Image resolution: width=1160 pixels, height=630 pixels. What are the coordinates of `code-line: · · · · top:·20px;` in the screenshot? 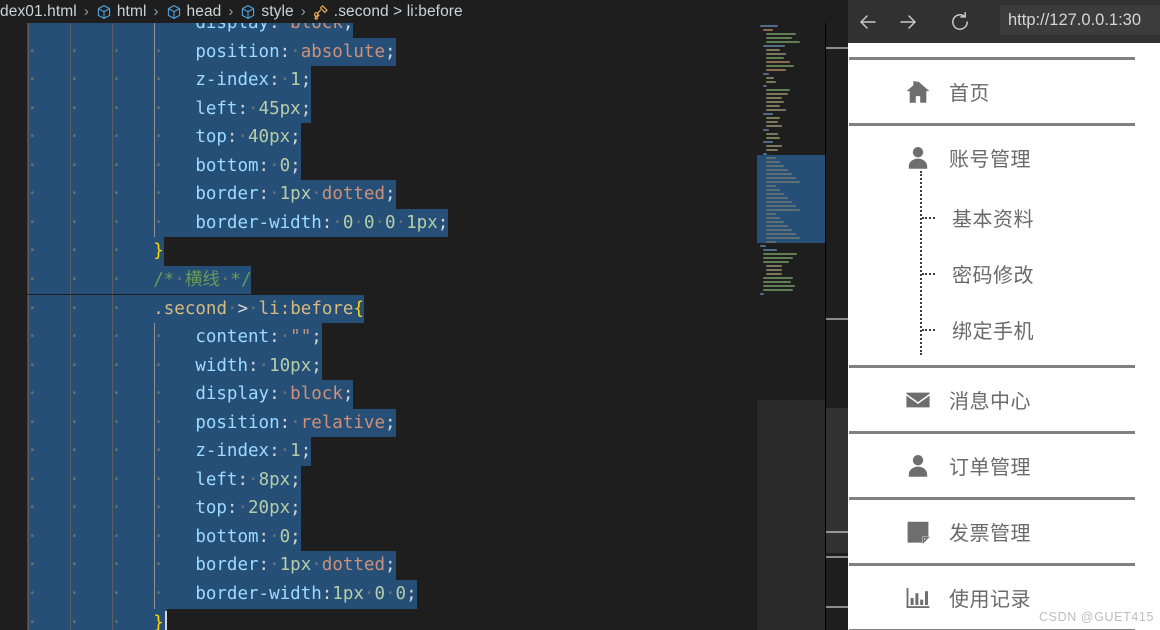 It's located at (376, 508).